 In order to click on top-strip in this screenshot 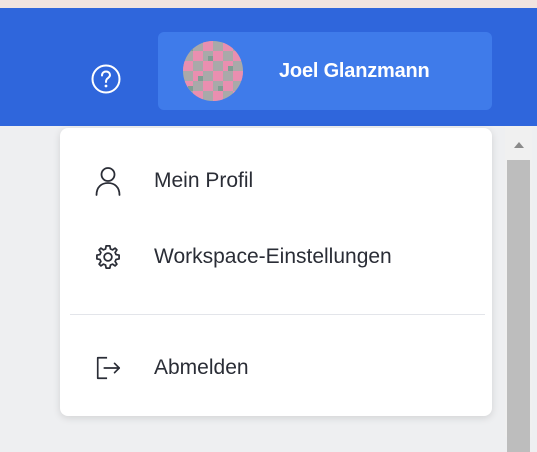, I will do `click(268, 4)`.